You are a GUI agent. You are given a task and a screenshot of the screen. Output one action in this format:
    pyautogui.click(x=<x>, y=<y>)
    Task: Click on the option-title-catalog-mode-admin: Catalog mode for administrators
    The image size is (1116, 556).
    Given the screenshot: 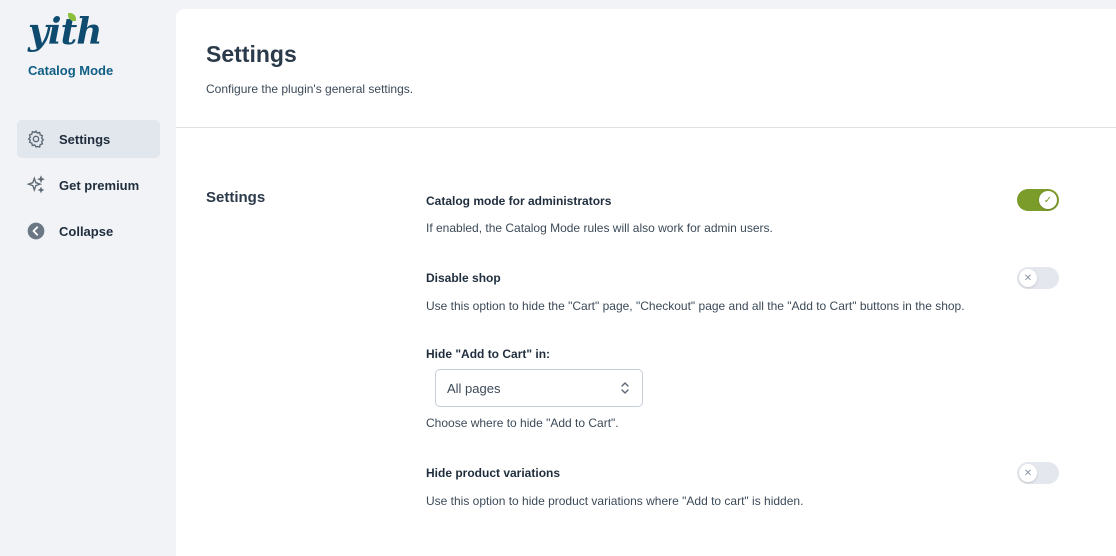 What is the action you would take?
    pyautogui.click(x=519, y=201)
    